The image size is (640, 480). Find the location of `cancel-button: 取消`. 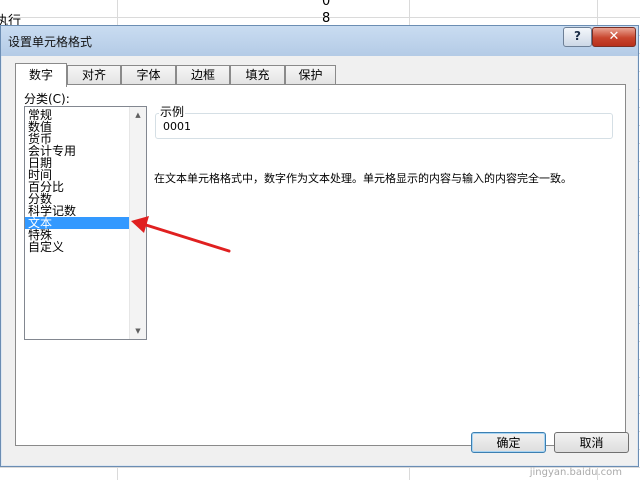

cancel-button: 取消 is located at coordinates (591, 442).